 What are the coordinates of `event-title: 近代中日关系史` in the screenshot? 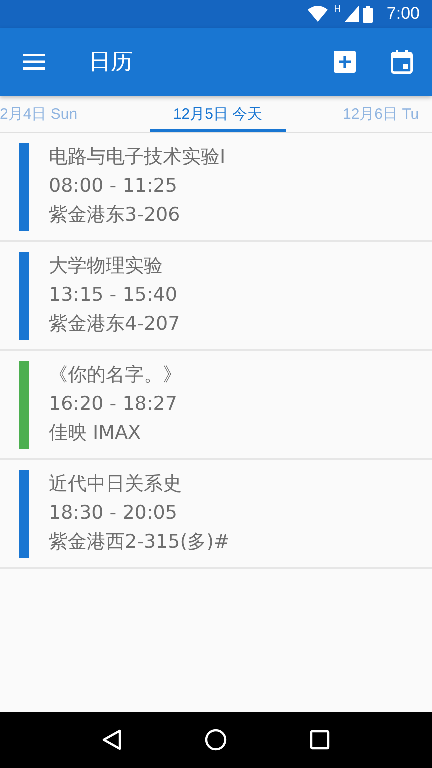 It's located at (116, 484).